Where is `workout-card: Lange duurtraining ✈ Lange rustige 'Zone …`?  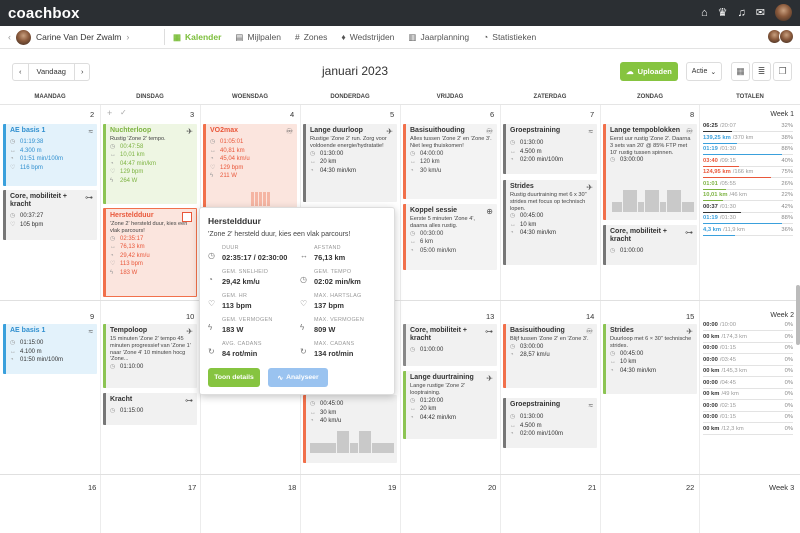
workout-card: Lange duurtraining ✈ Lange rustige 'Zone … is located at coordinates (450, 405).